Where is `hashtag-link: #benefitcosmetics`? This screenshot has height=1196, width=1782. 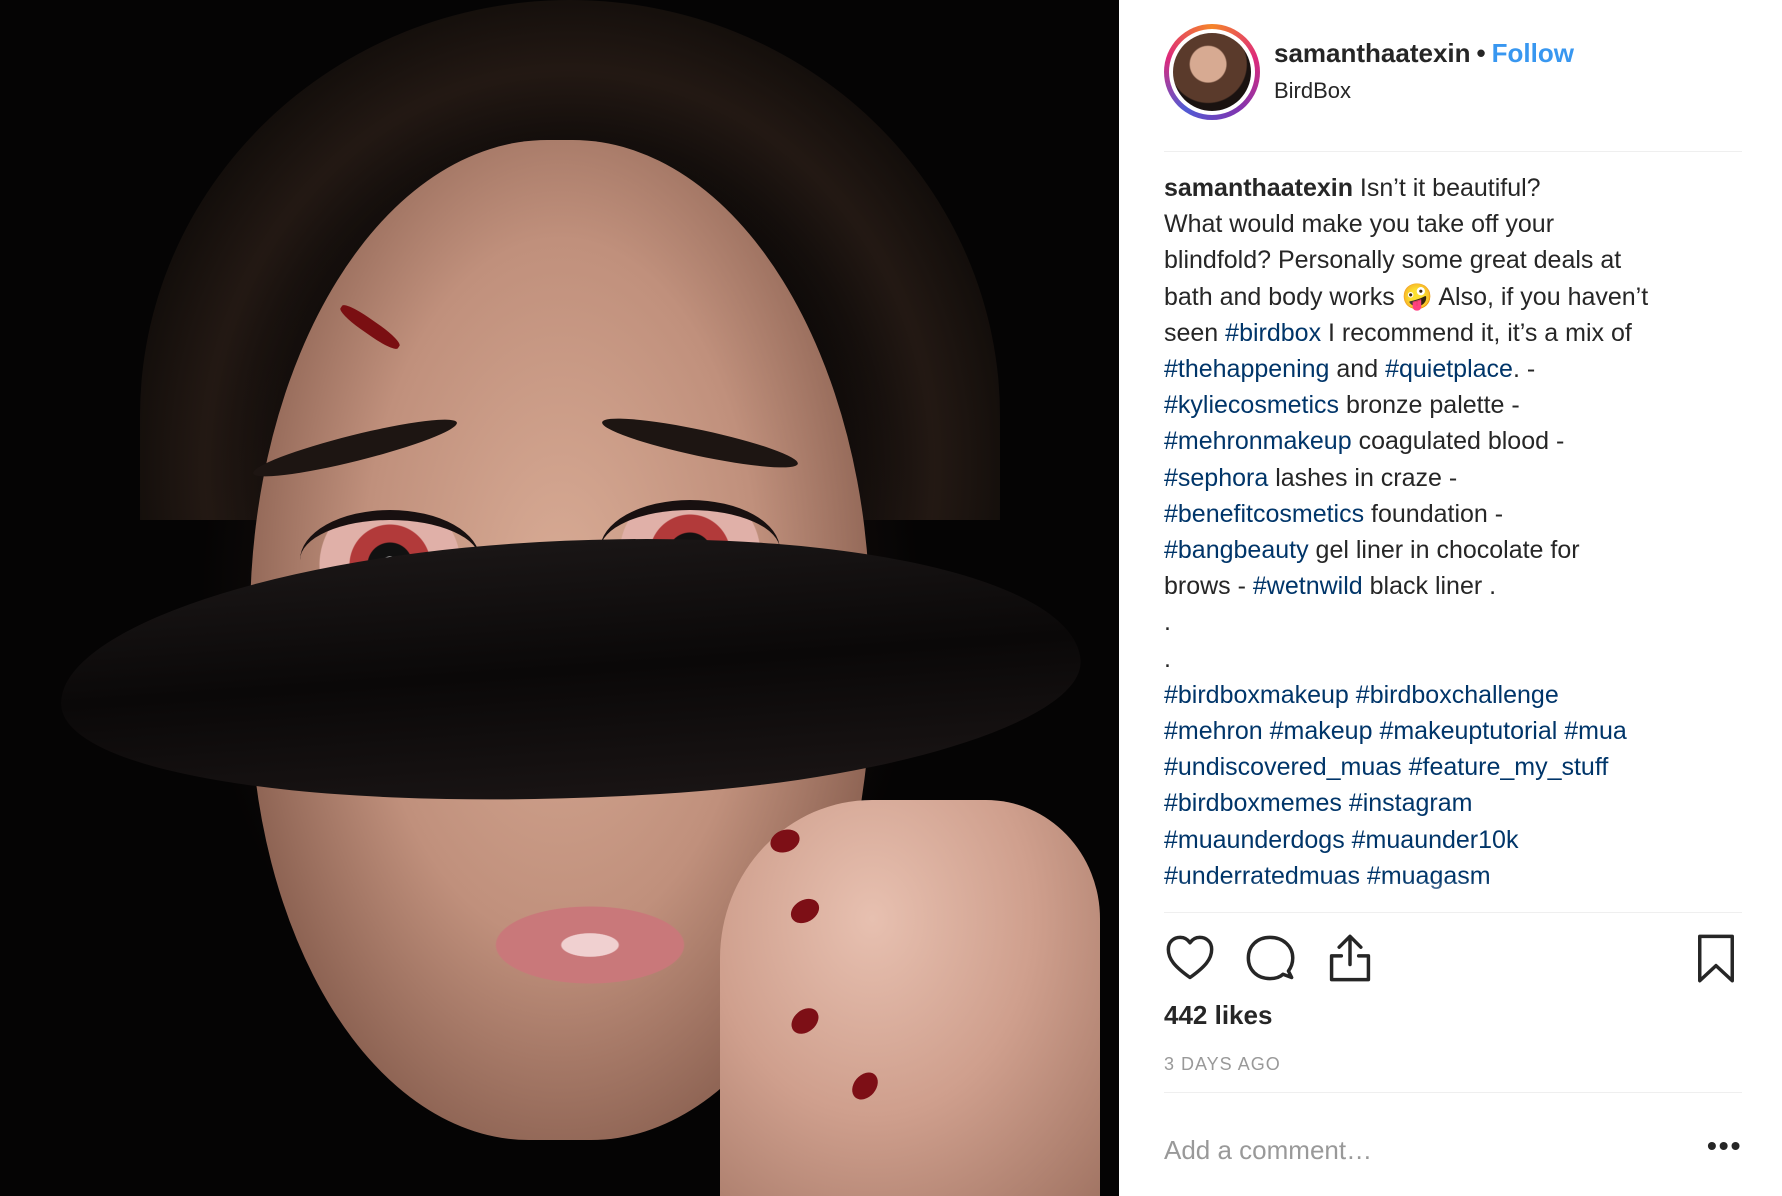 hashtag-link: #benefitcosmetics is located at coordinates (1264, 514).